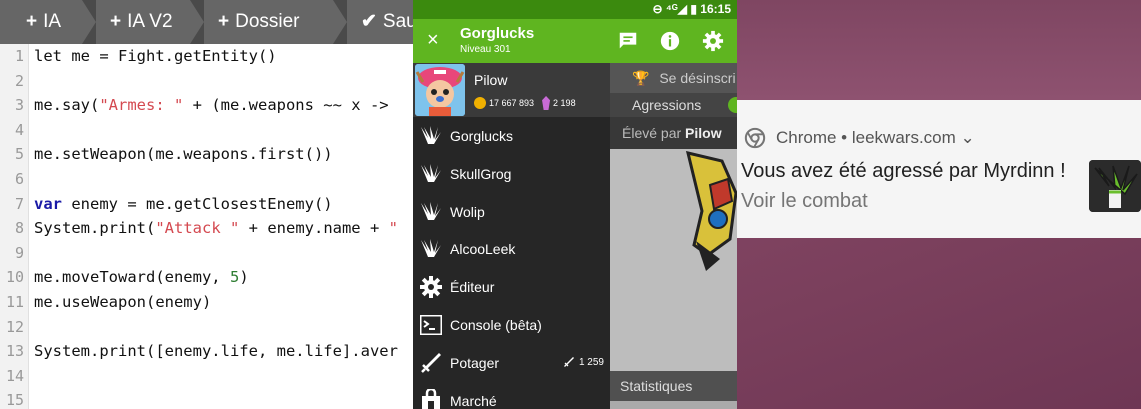 Image resolution: width=1141 pixels, height=409 pixels. Describe the element at coordinates (511, 395) in the screenshot. I see `drawer-item-marché: Marché` at that location.